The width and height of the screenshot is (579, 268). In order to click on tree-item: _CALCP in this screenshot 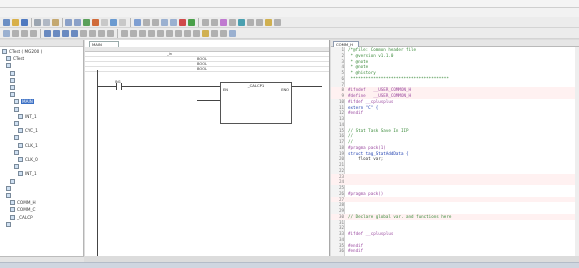, I will do `click(21, 217)`.